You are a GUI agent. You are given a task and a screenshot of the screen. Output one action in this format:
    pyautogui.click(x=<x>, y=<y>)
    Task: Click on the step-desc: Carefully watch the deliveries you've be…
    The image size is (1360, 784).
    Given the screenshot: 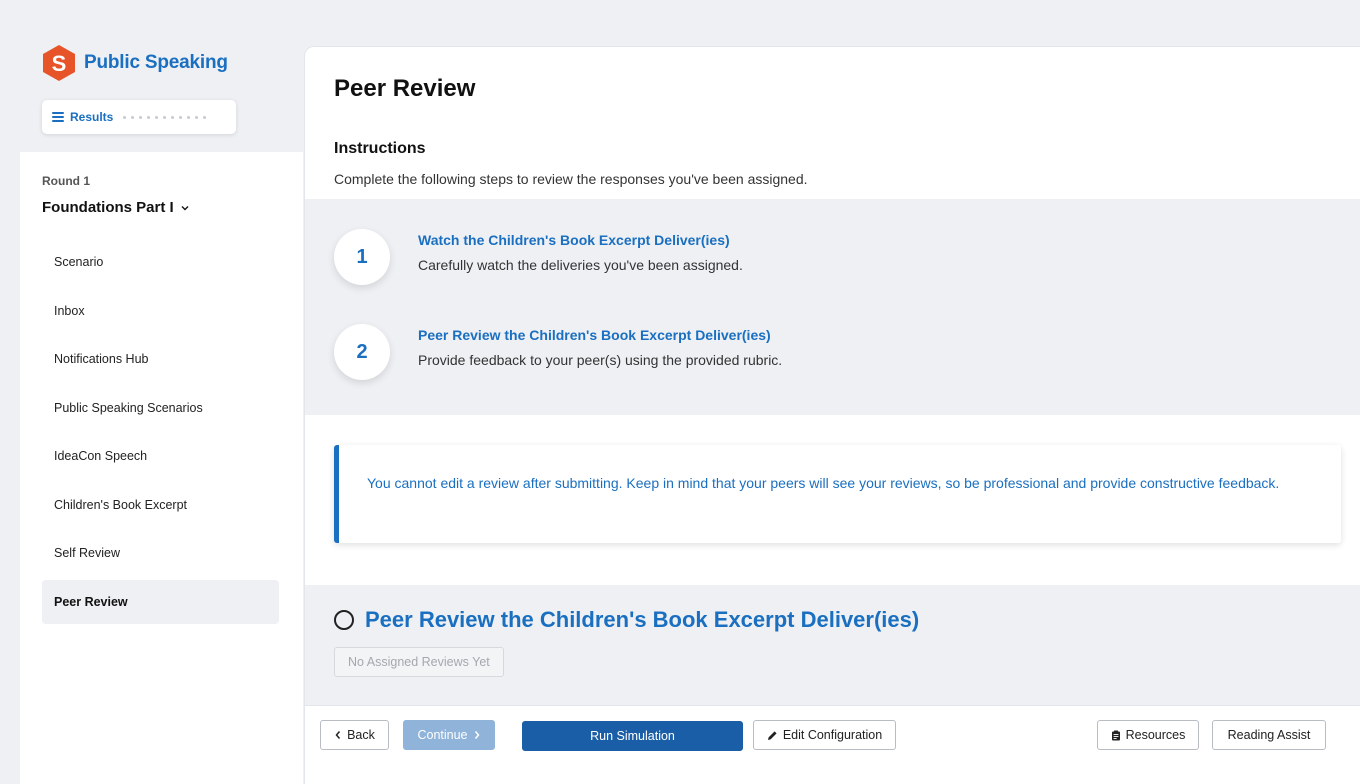 What is the action you would take?
    pyautogui.click(x=580, y=265)
    